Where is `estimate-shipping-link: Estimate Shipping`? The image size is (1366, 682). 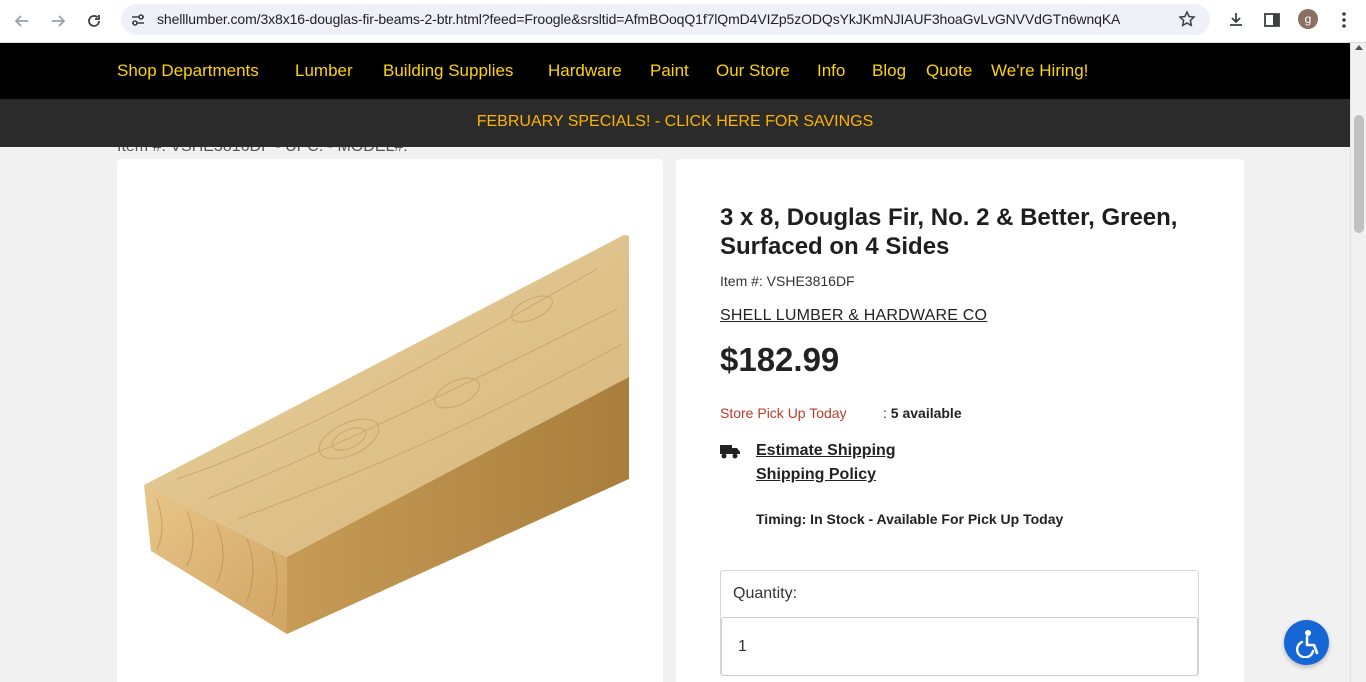
estimate-shipping-link: Estimate Shipping is located at coordinates (826, 451).